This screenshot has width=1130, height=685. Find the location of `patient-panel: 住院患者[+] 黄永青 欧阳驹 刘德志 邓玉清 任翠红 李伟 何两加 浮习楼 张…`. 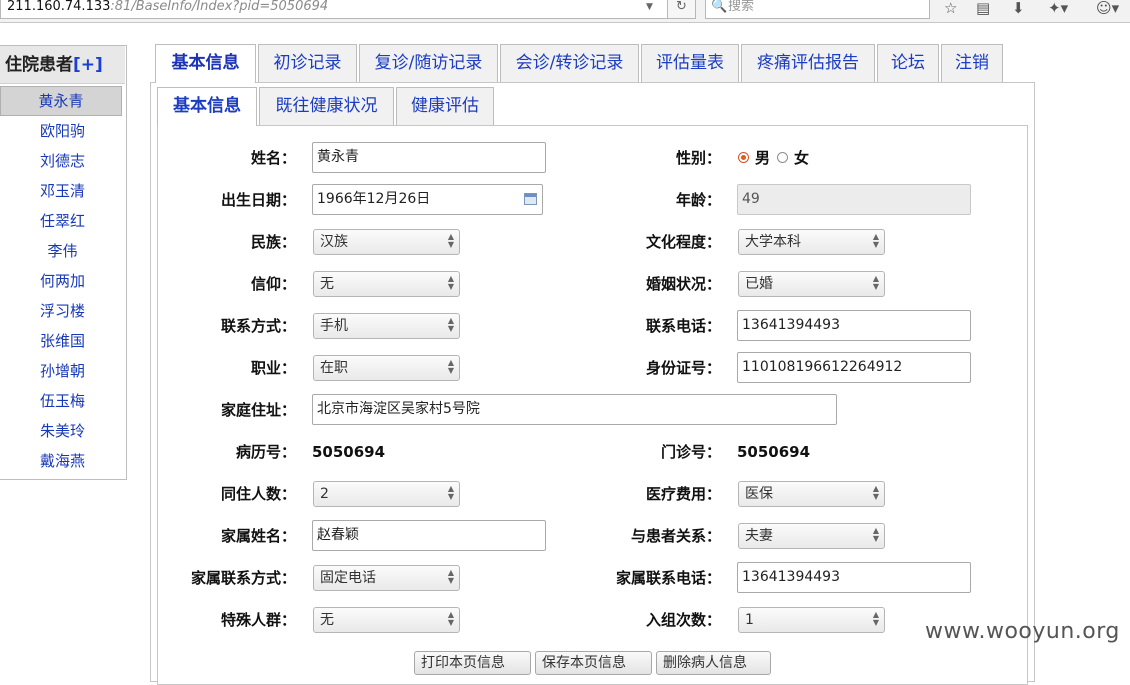

patient-panel: 住院患者[+] 黄永青 欧阳驹 刘德志 邓玉清 任翠红 李伟 何两加 浮习楼 张… is located at coordinates (63, 262).